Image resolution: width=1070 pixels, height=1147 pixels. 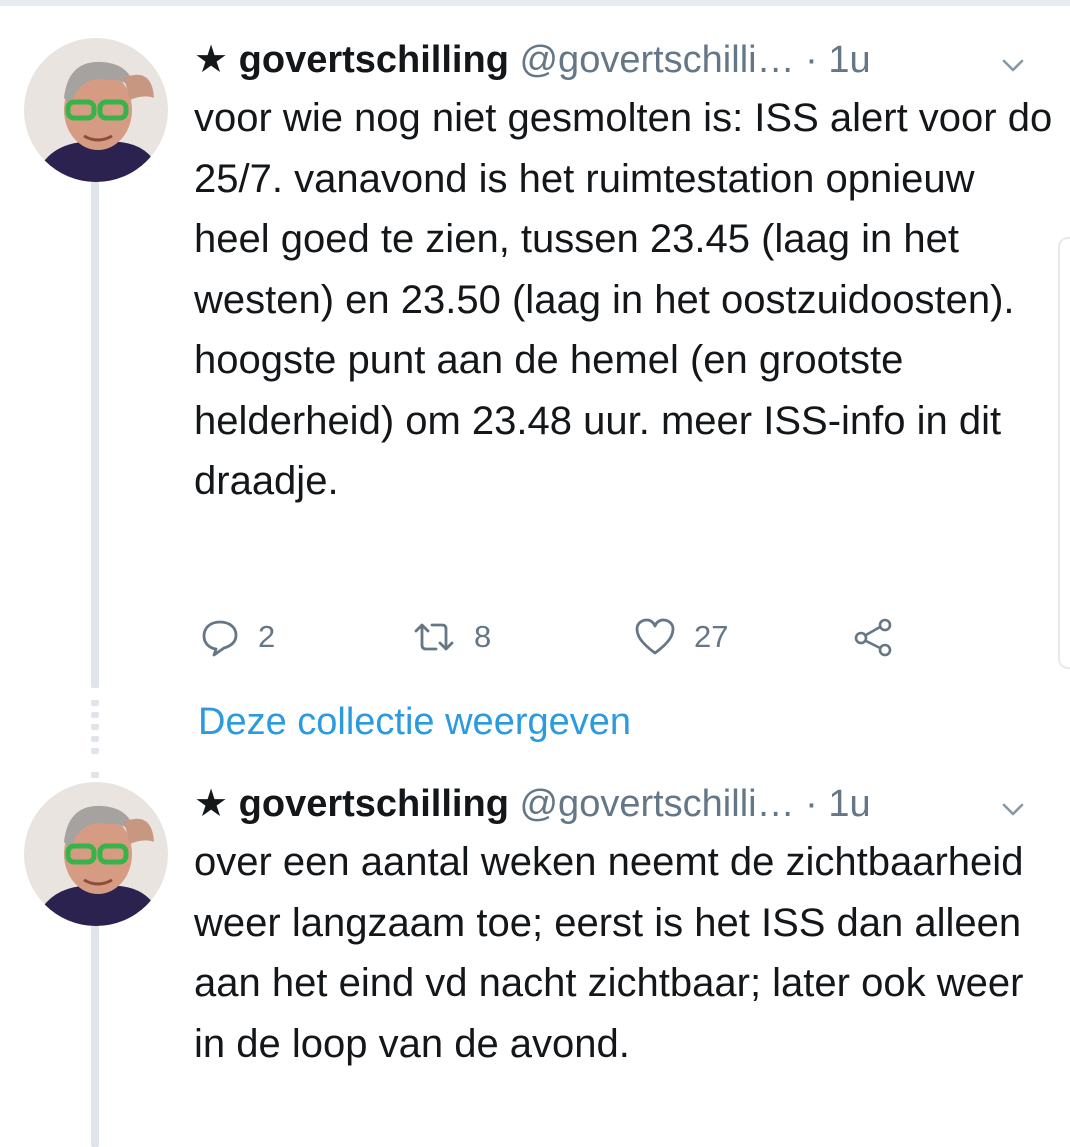 What do you see at coordinates (554, 637) in the screenshot?
I see `tweet-actions: 2 8 27` at bounding box center [554, 637].